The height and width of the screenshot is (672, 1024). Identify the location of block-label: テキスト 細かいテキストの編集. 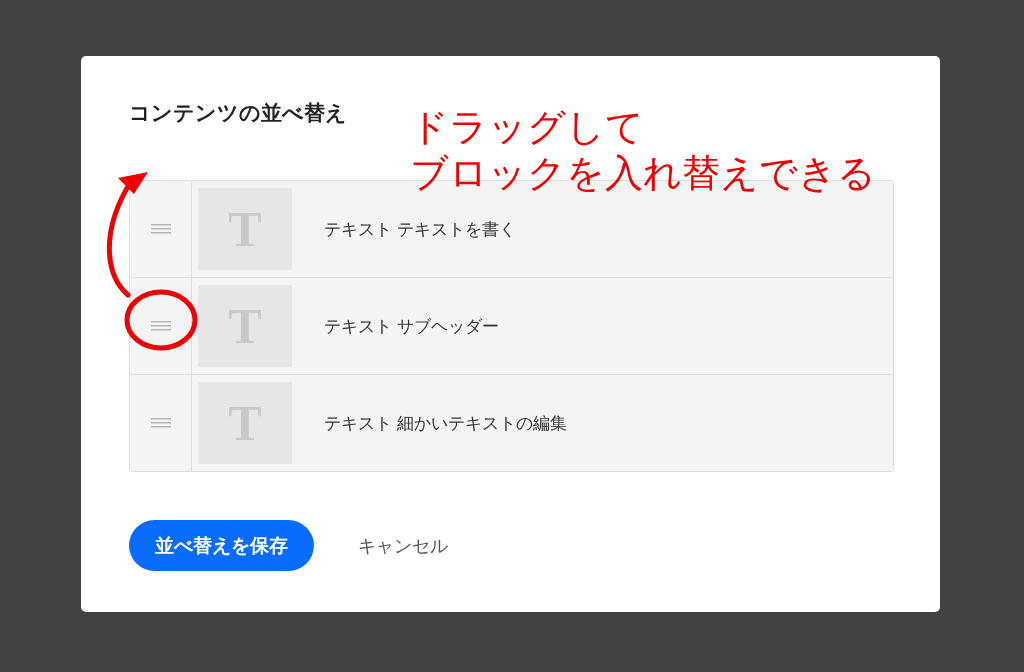
(446, 423).